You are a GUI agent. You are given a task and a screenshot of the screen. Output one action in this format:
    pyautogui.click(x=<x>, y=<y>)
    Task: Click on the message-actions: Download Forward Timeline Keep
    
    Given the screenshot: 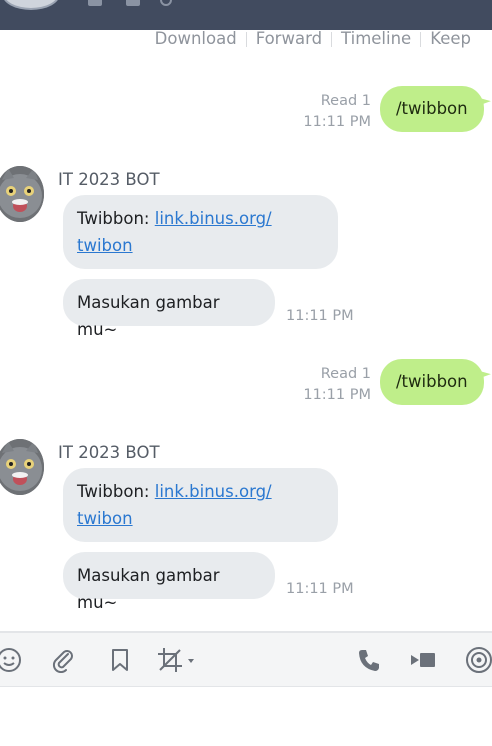 What is the action you would take?
    pyautogui.click(x=313, y=39)
    